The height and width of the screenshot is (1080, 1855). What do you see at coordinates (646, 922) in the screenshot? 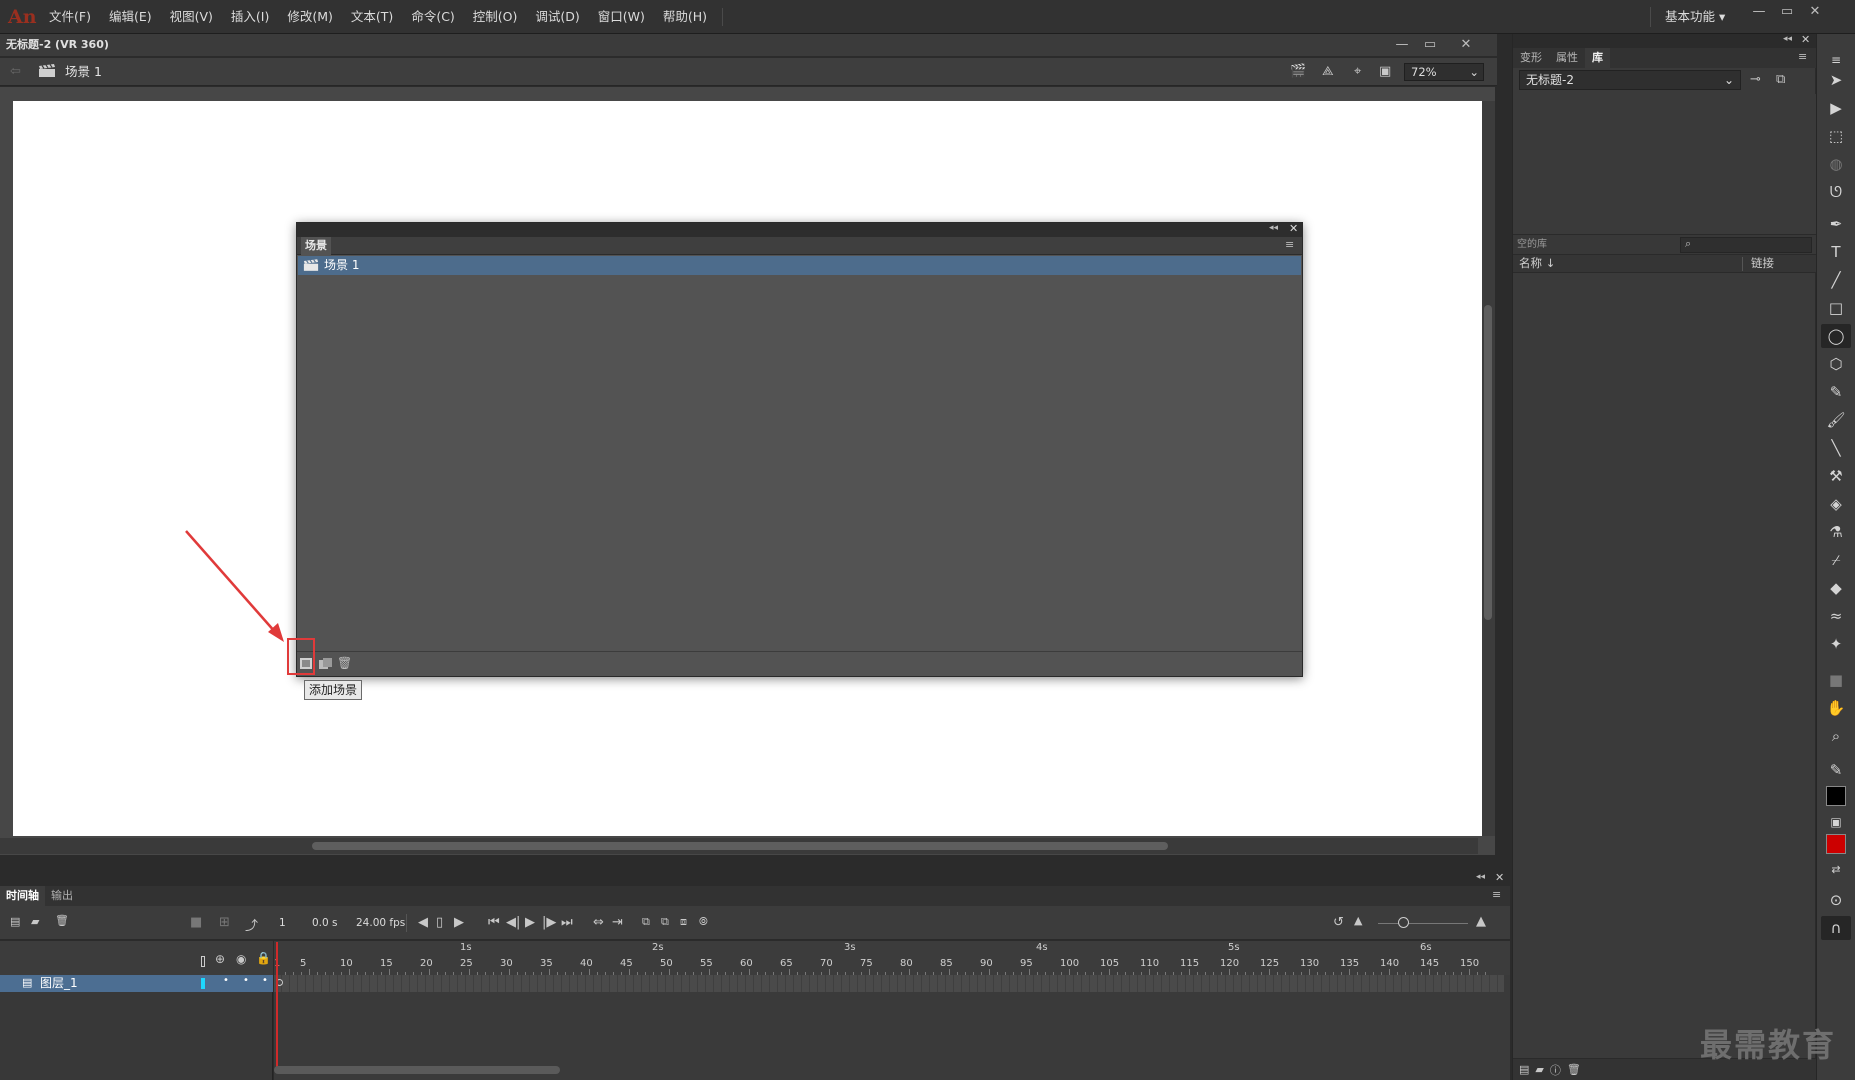
I see `onion-skin-icon: ⧉` at bounding box center [646, 922].